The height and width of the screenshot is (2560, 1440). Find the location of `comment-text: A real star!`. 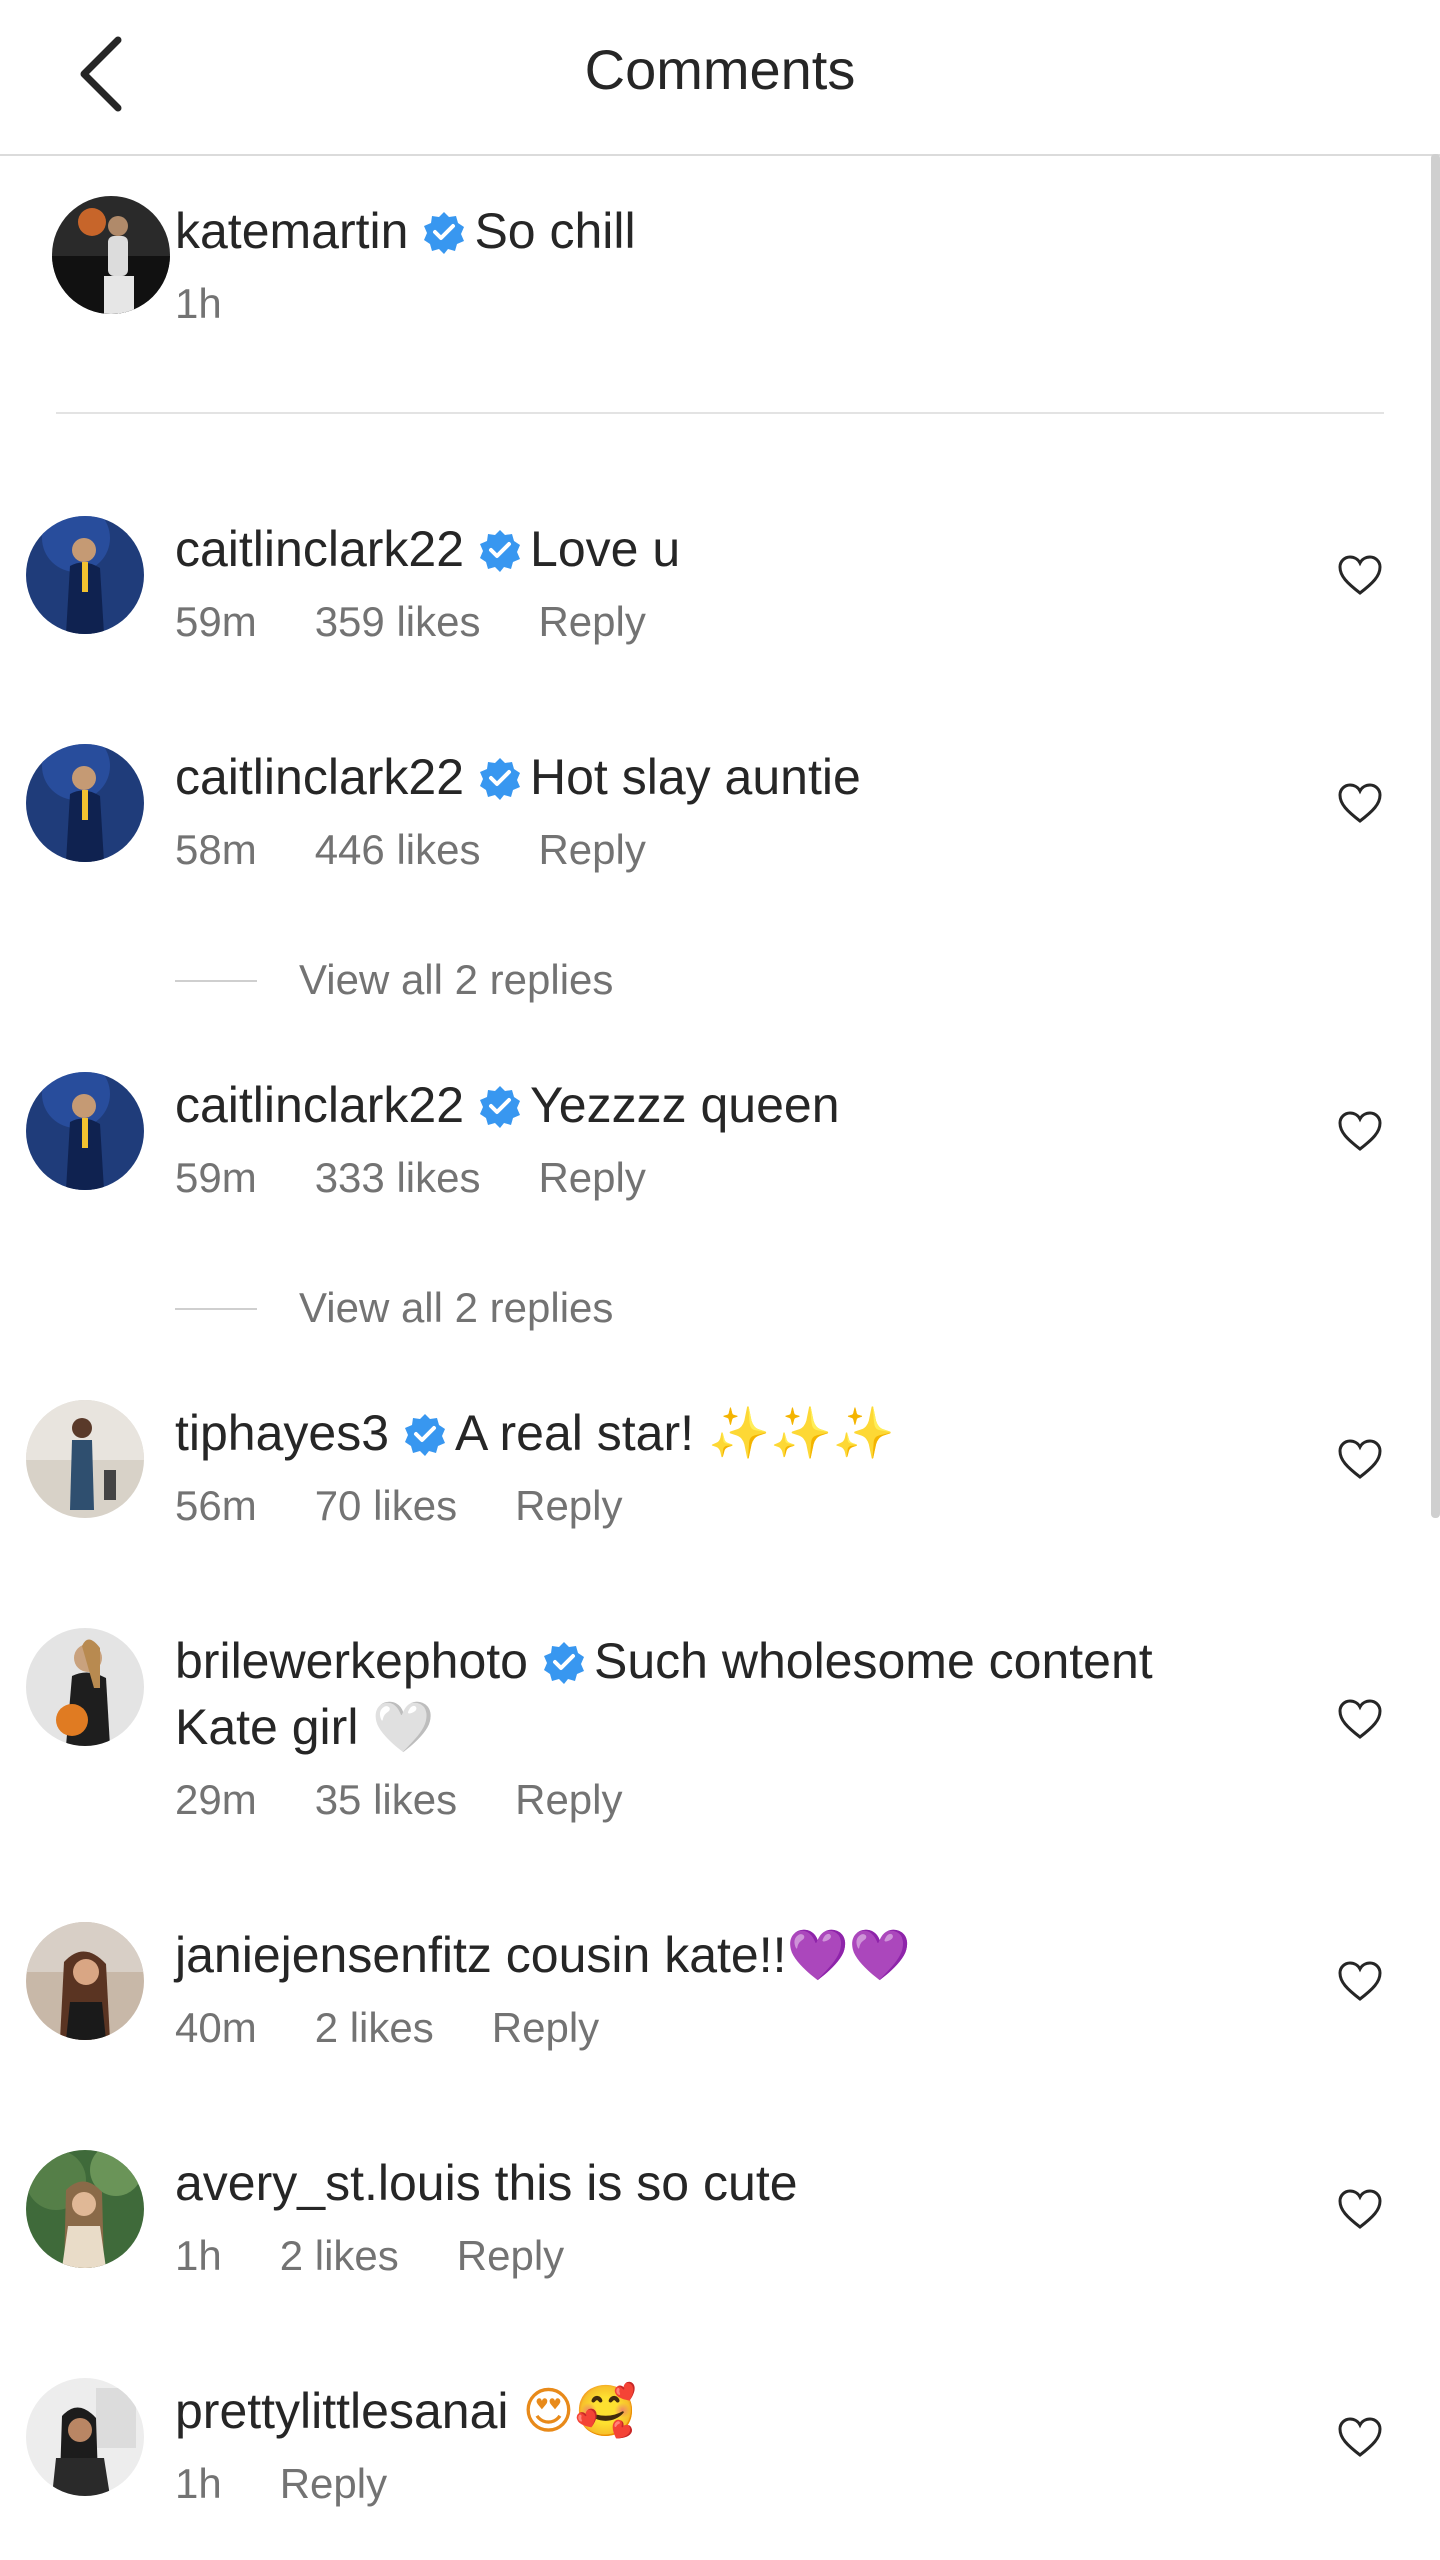

comment-text: A real star! is located at coordinates (581, 1433).